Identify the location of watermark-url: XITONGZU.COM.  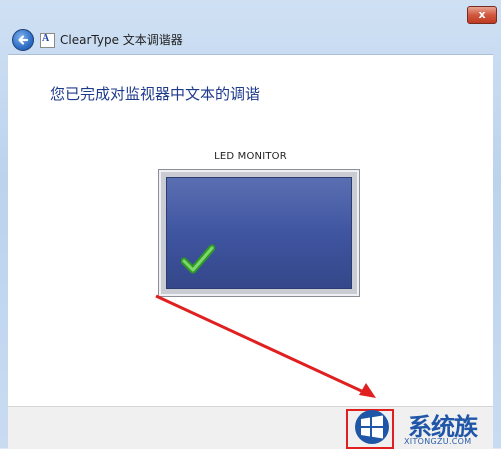
(438, 441).